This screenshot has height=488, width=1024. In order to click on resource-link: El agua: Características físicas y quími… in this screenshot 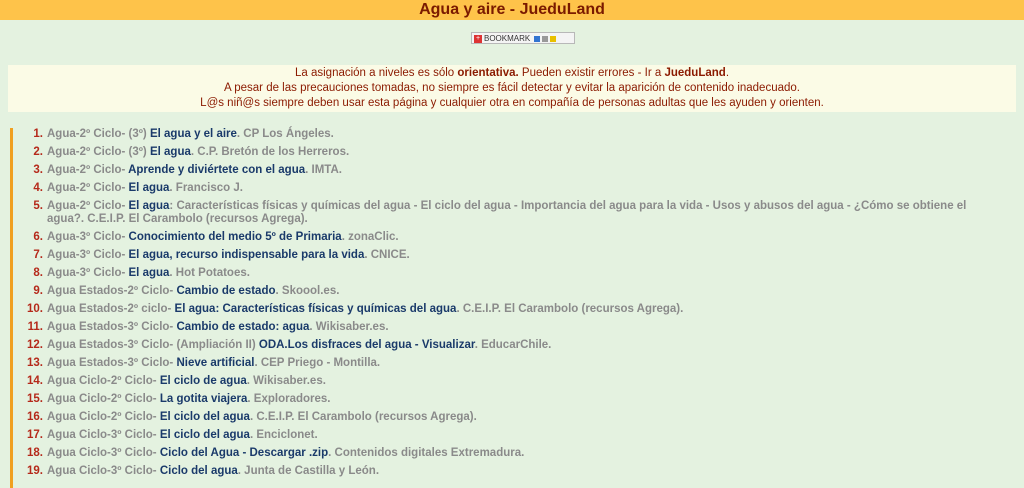, I will do `click(316, 309)`.